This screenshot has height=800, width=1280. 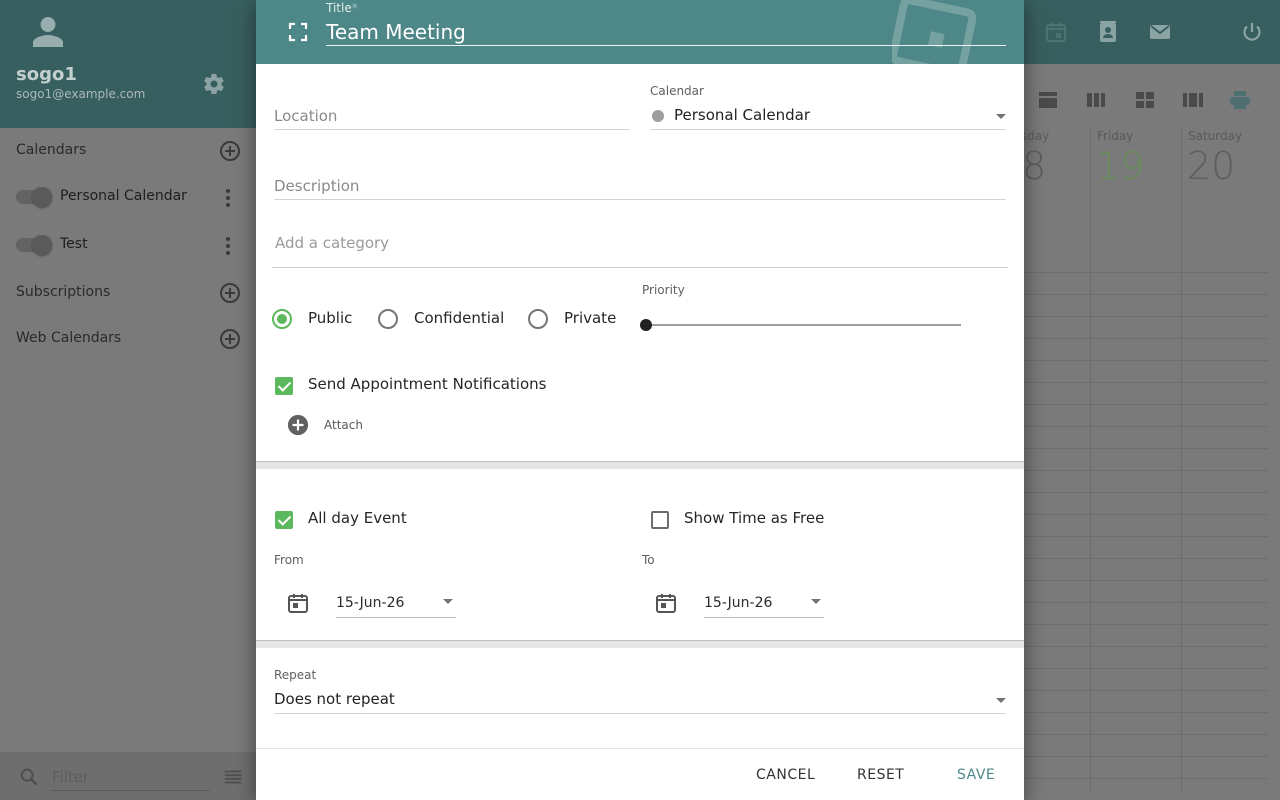 What do you see at coordinates (295, 675) in the screenshot?
I see `repeat-label: Repeat` at bounding box center [295, 675].